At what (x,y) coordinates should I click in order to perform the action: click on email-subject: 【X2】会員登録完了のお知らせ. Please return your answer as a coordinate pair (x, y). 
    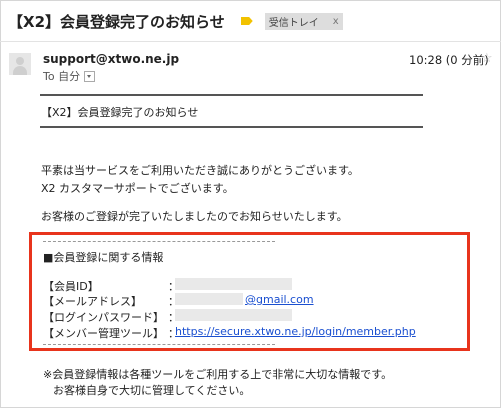
    Looking at the image, I should click on (116, 21).